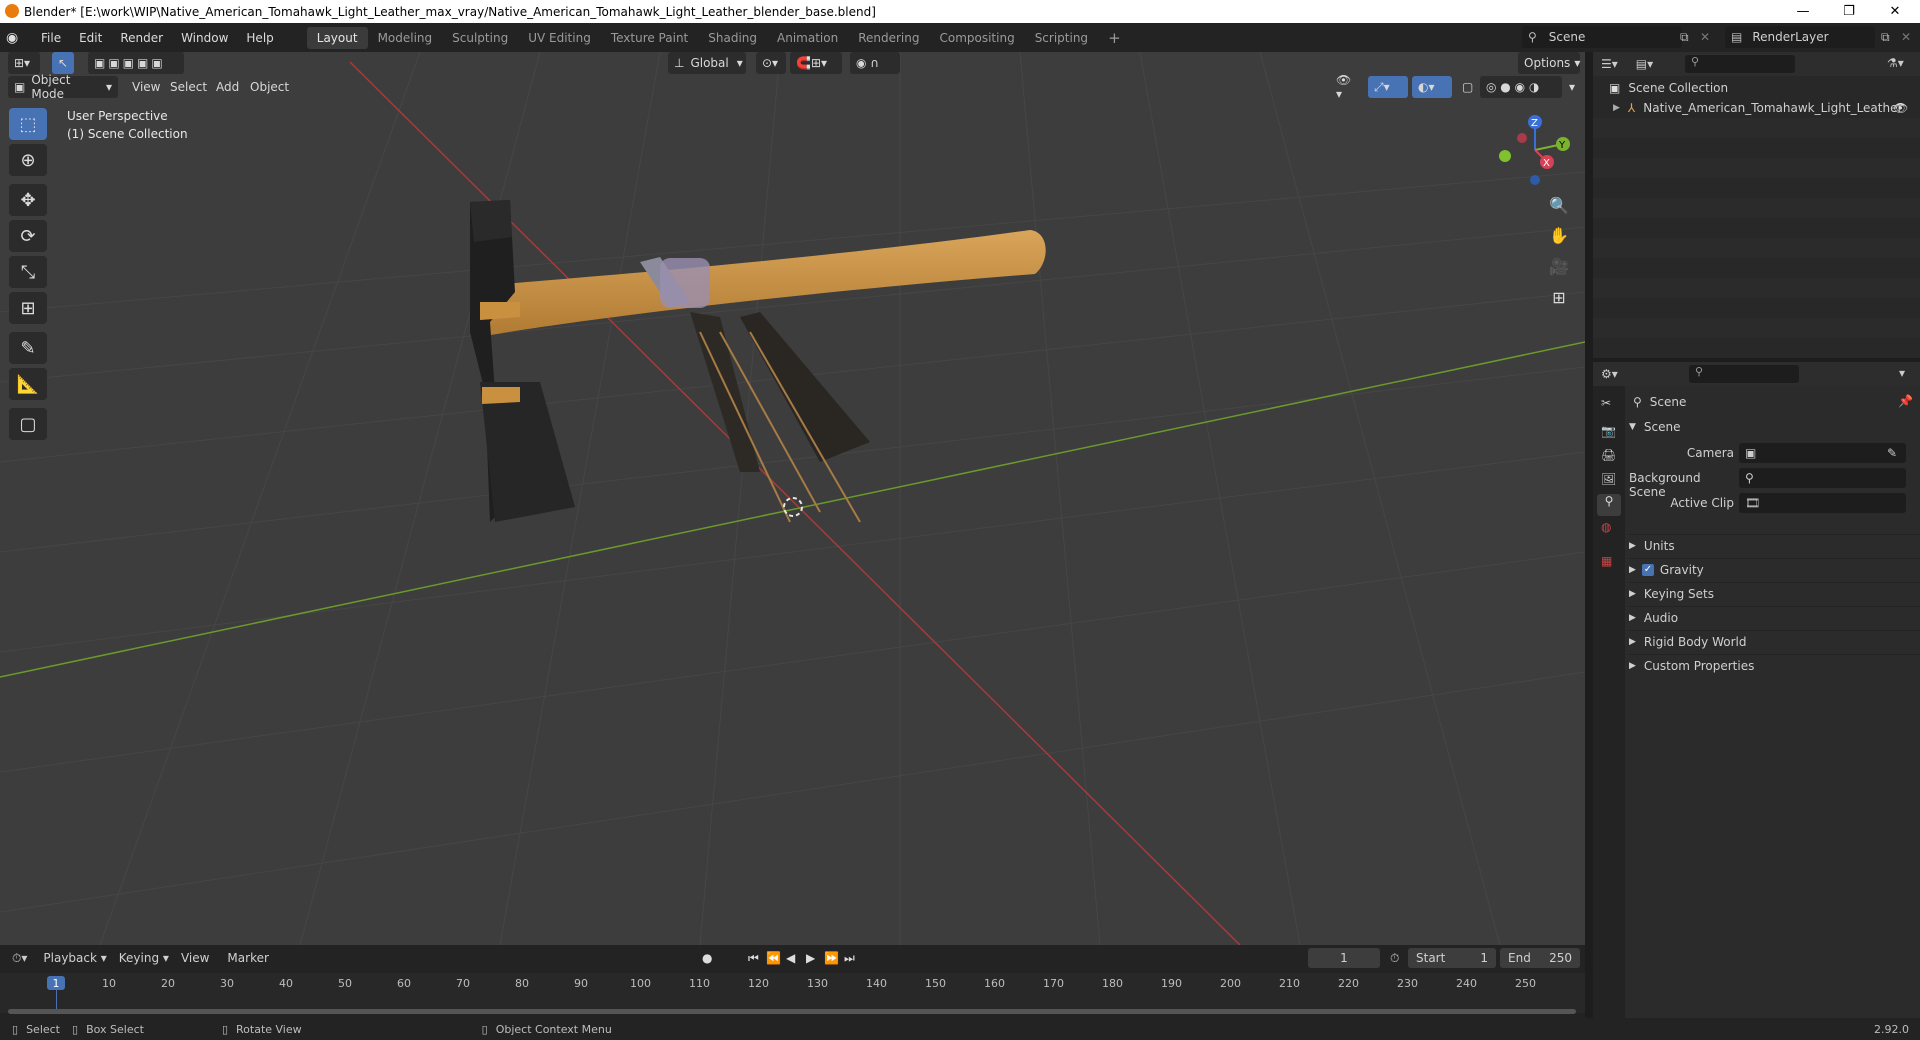 The image size is (1920, 1040). Describe the element at coordinates (1114, 38) in the screenshot. I see `add-workspace-button: +` at that location.